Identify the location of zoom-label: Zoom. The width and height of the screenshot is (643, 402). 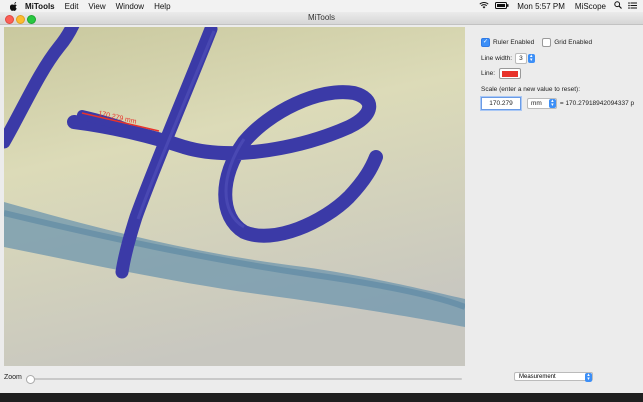
(13, 377).